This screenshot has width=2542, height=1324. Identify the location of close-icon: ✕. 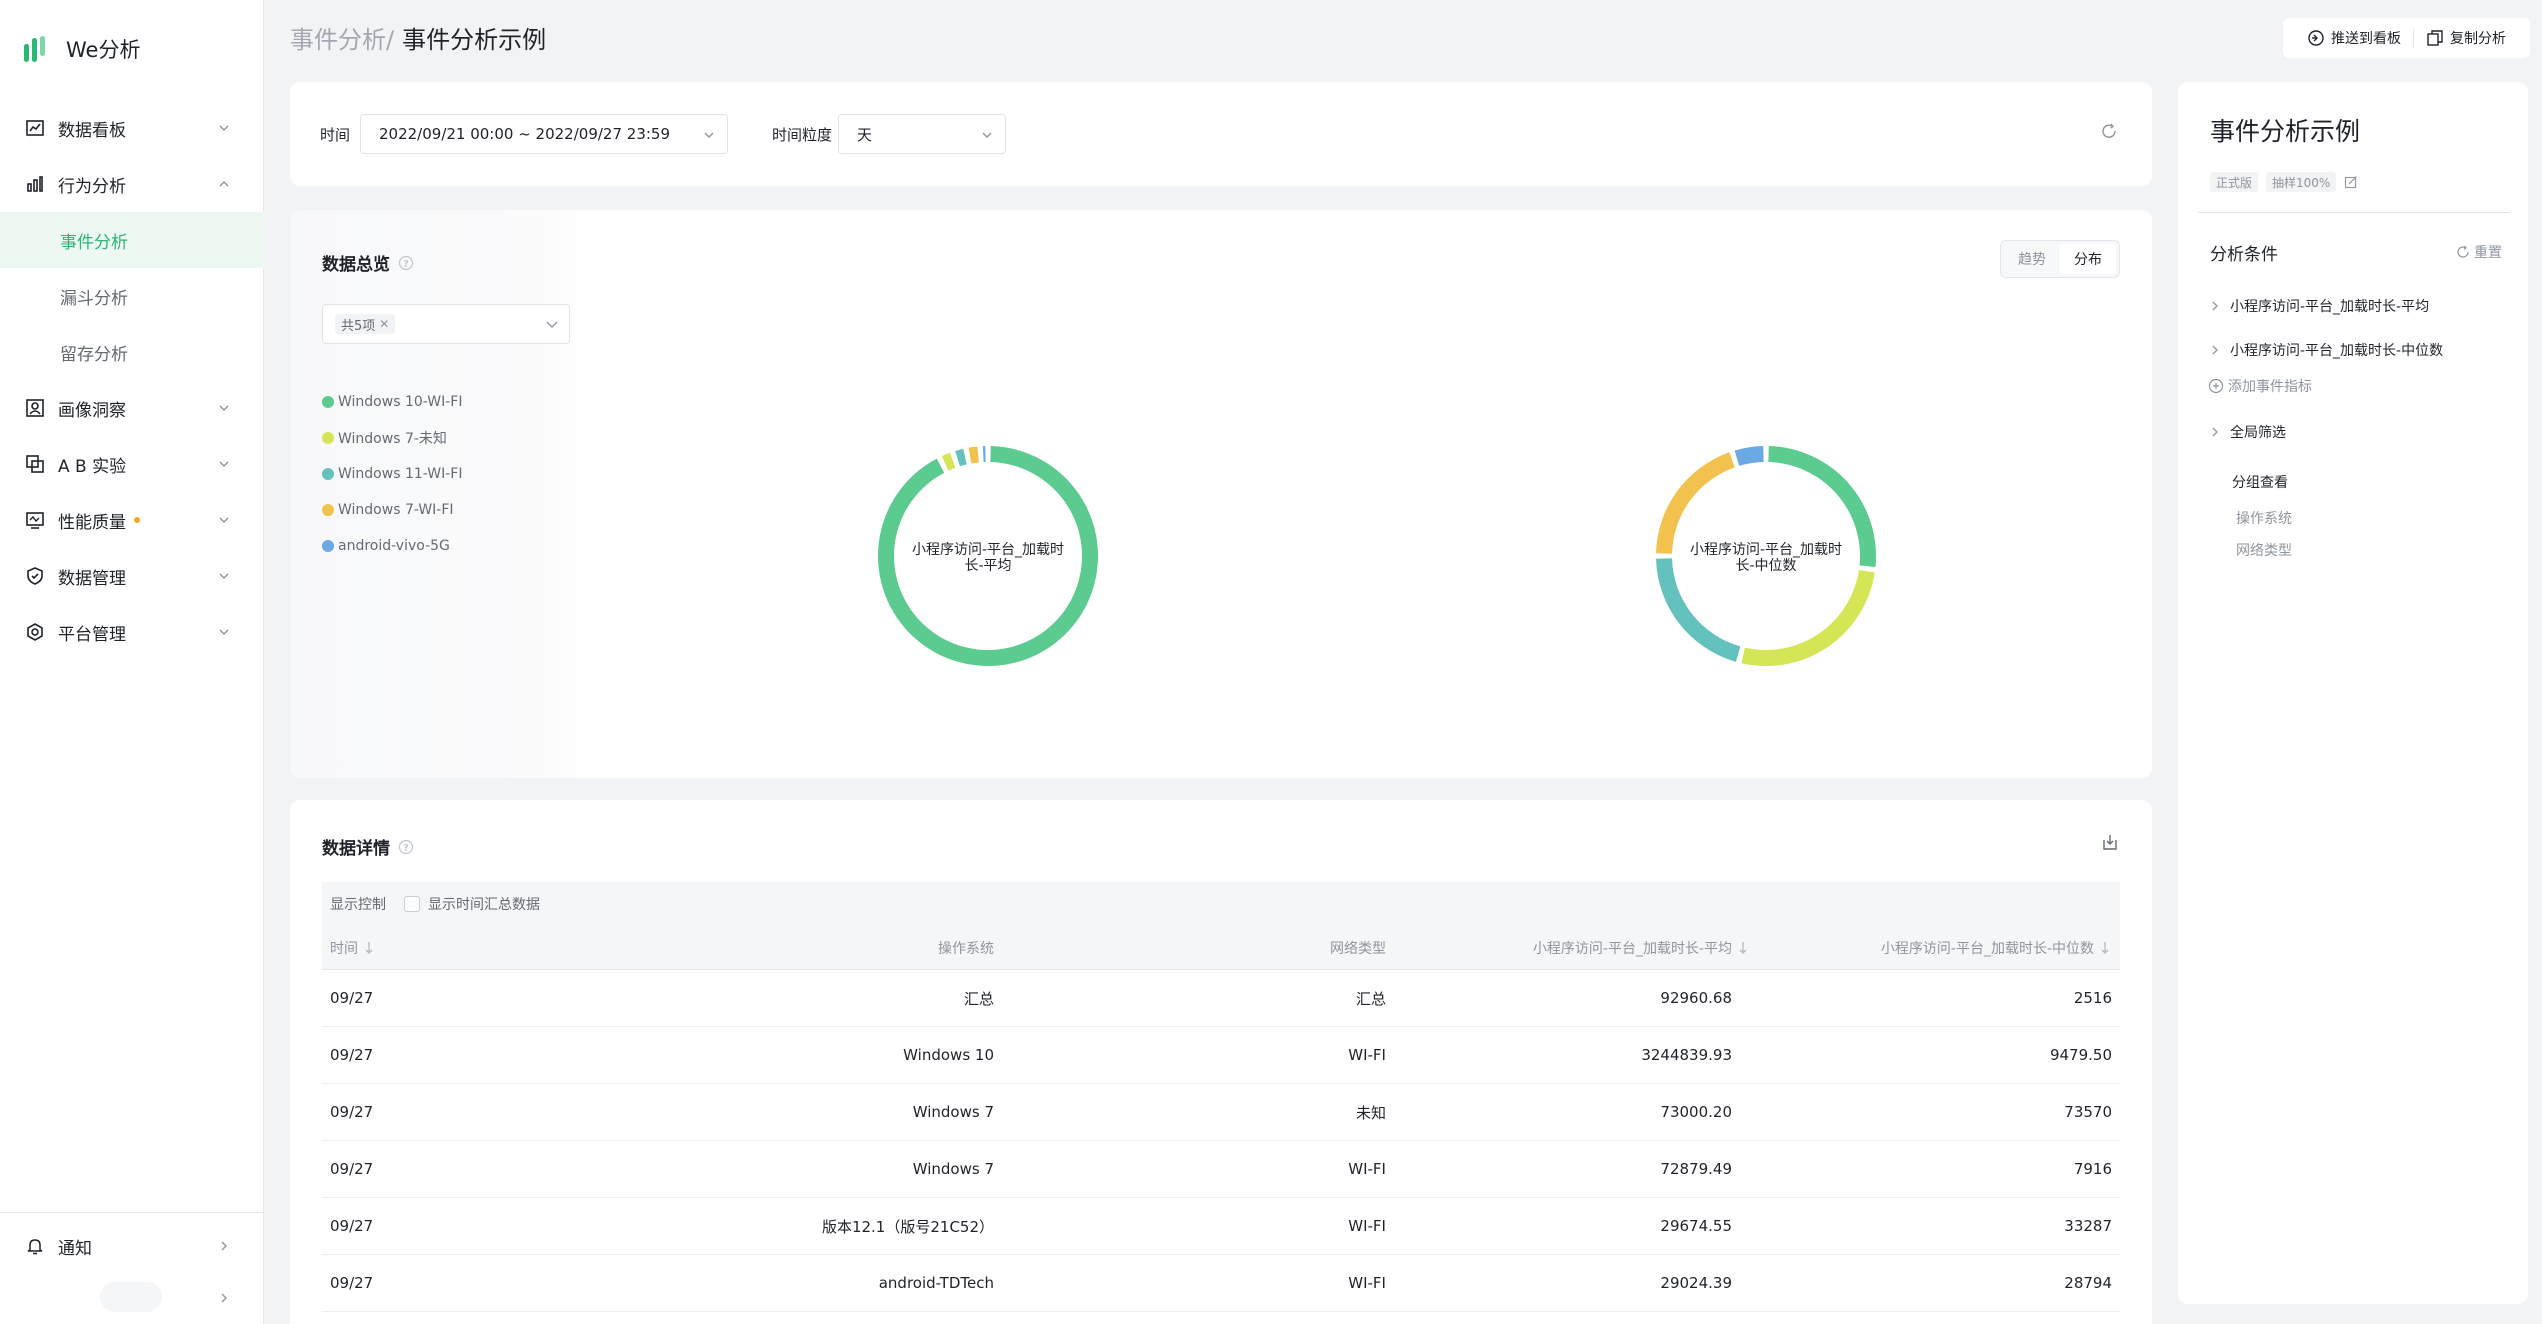
(384, 324).